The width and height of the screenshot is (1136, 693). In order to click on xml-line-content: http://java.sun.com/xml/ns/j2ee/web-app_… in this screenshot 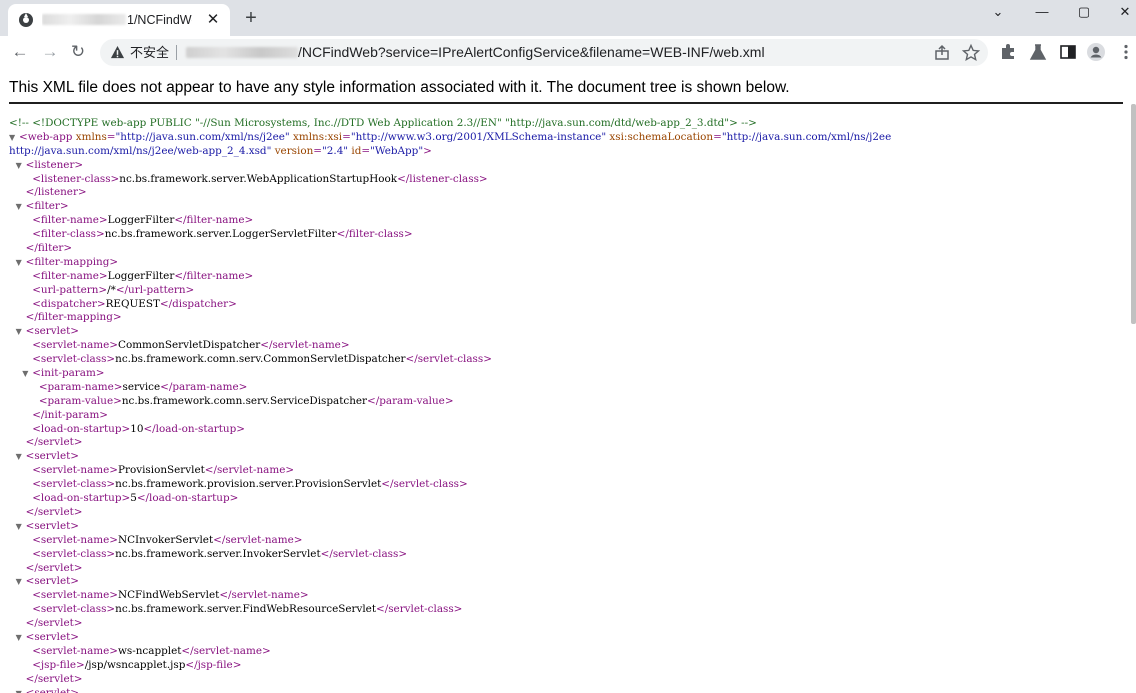, I will do `click(220, 150)`.